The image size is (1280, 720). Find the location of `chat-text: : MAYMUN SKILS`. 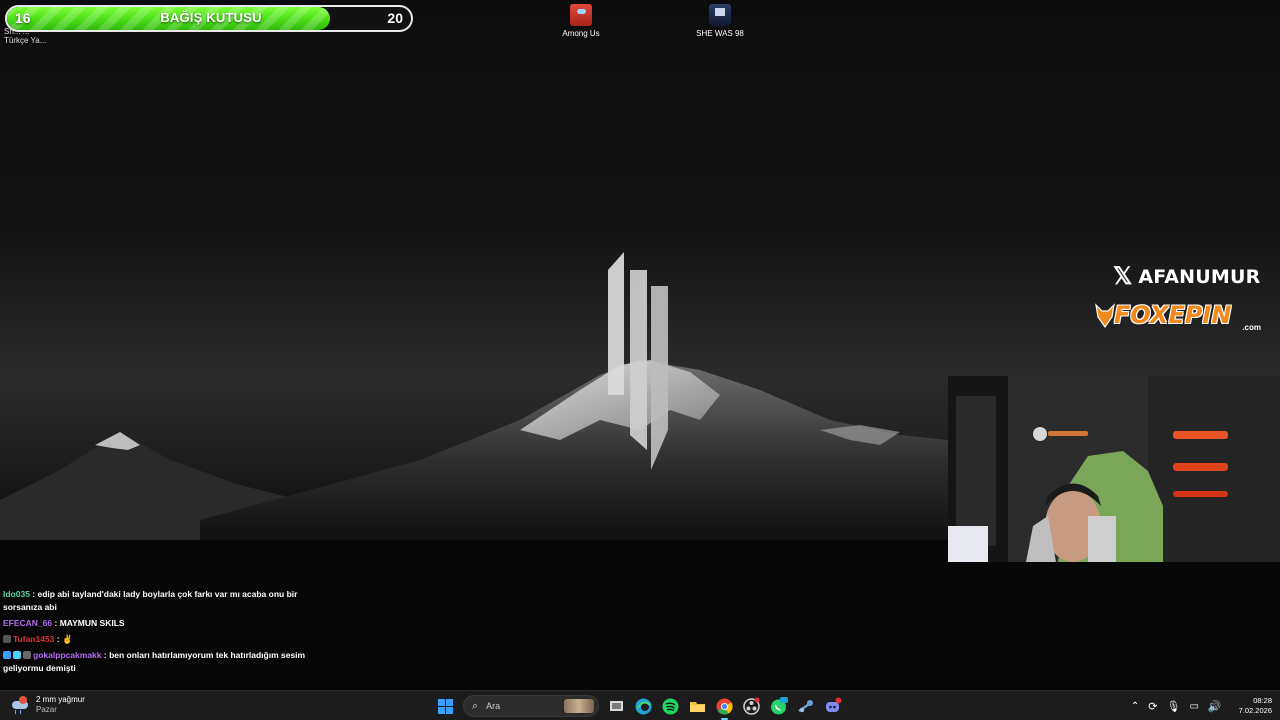

chat-text: : MAYMUN SKILS is located at coordinates (88, 623).